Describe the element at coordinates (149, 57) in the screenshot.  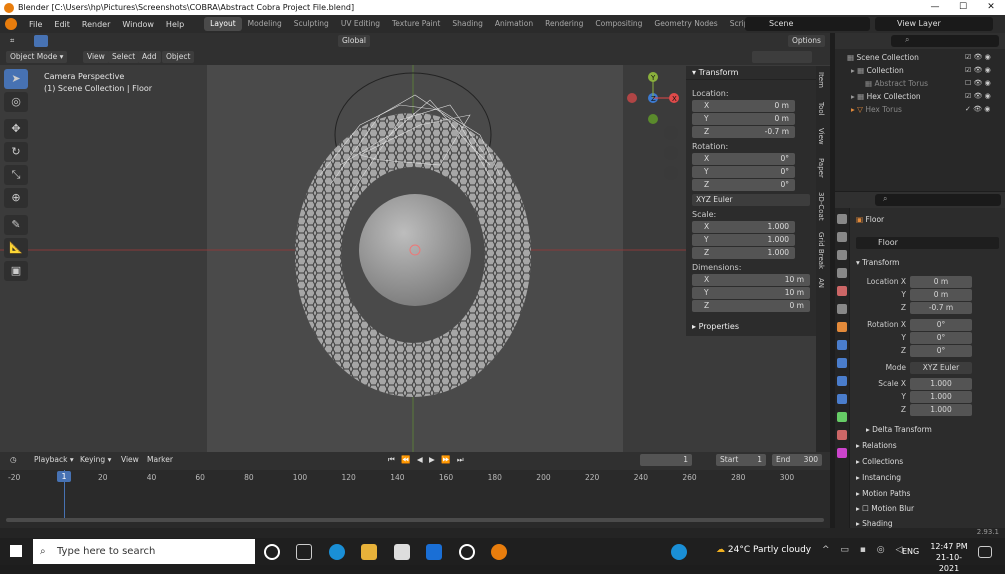
I see `add-menu: Add` at that location.